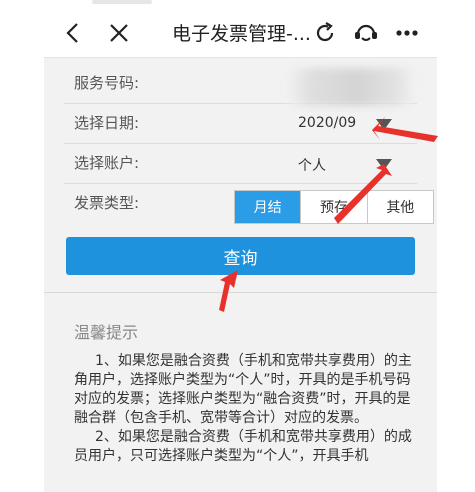 This screenshot has height=492, width=475. What do you see at coordinates (107, 163) in the screenshot?
I see `account-label: 选择账户:` at bounding box center [107, 163].